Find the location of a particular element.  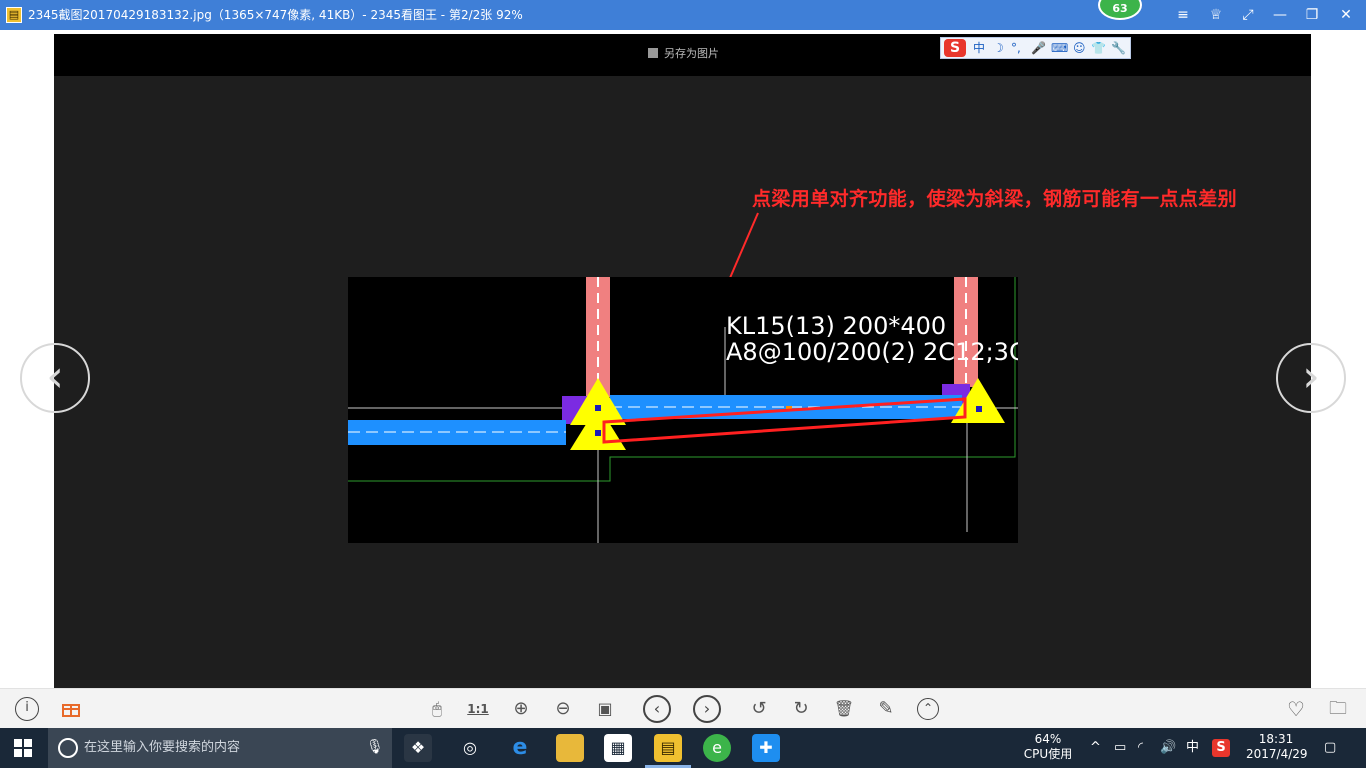

ime-toolbar: S 中 ☽ °, 🎤 ⌨ ☺ 👕 🔧 is located at coordinates (1035, 48).